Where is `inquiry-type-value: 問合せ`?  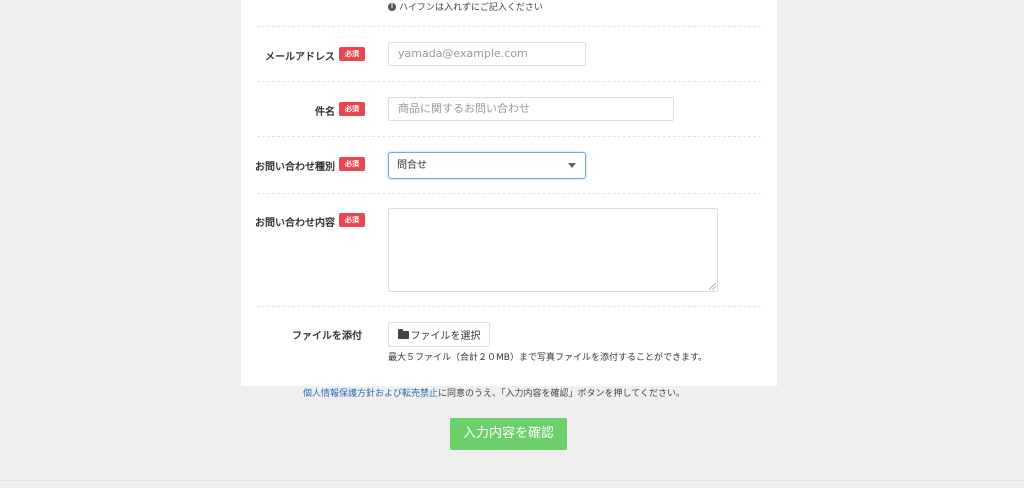 inquiry-type-value: 問合せ is located at coordinates (412, 165).